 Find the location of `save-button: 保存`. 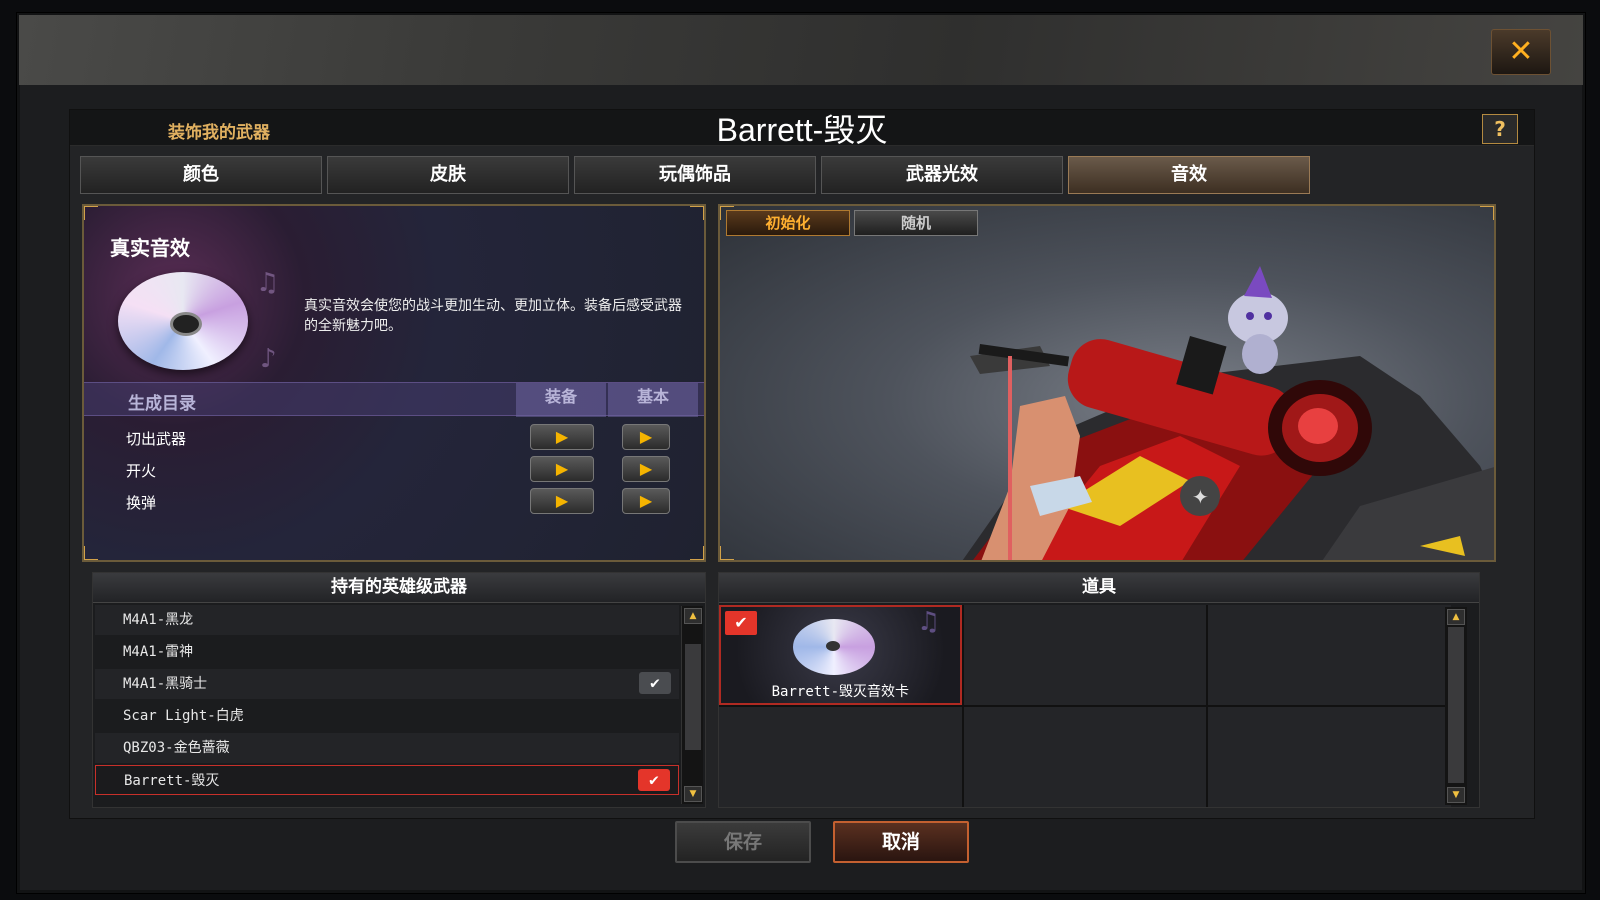

save-button: 保存 is located at coordinates (743, 842).